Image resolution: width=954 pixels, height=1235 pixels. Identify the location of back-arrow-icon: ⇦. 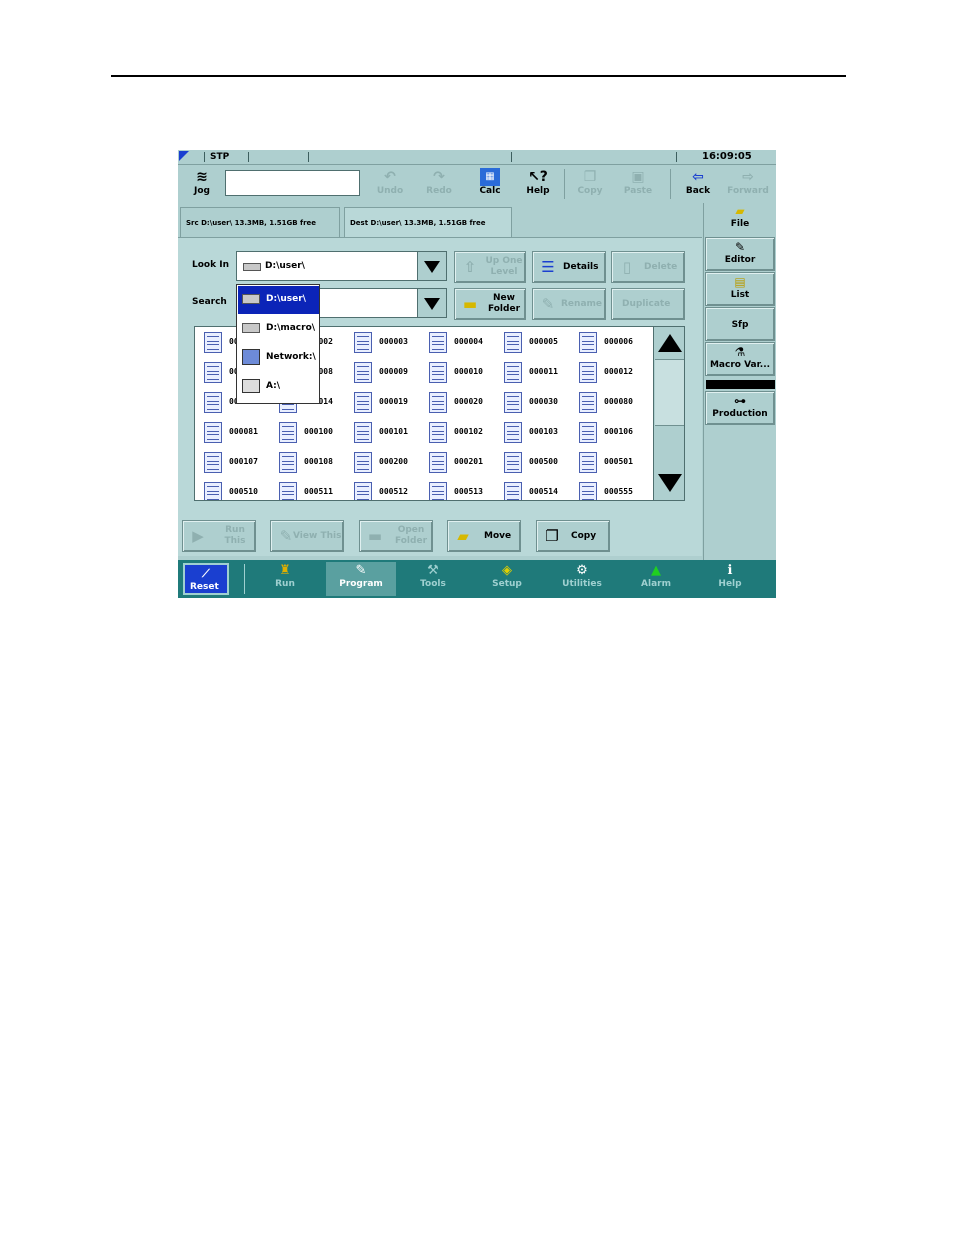
(698, 177).